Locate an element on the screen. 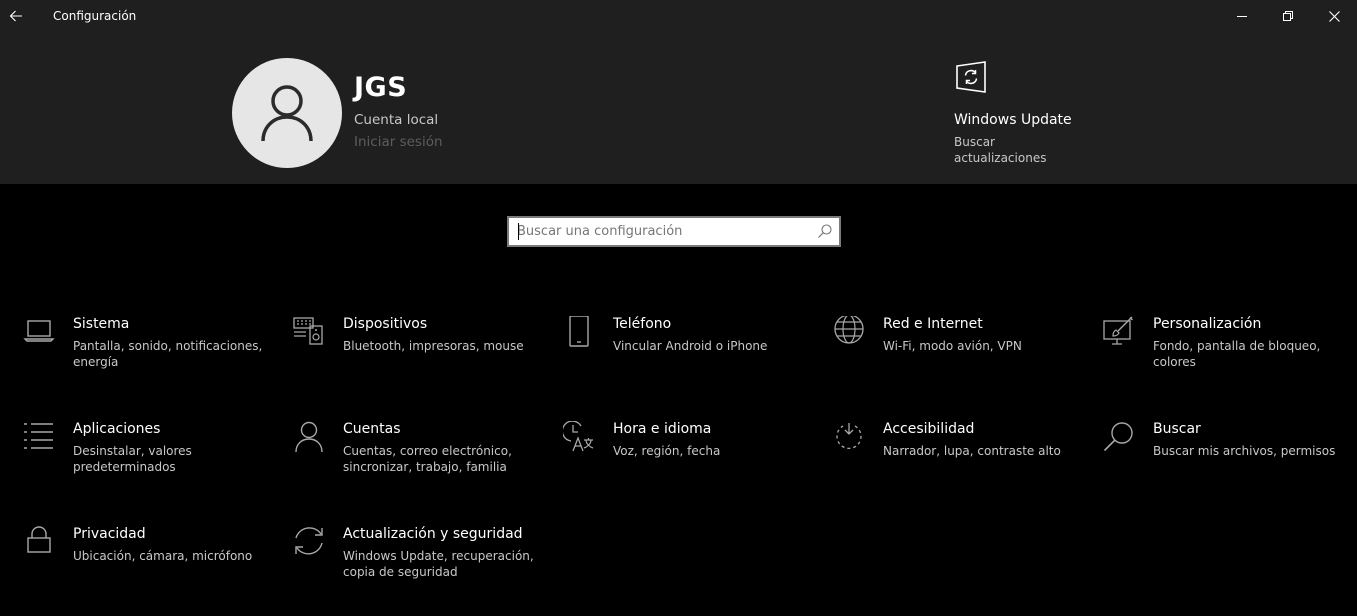 The height and width of the screenshot is (616, 1357). tile-description: Vincular Android o iPhone is located at coordinates (690, 346).